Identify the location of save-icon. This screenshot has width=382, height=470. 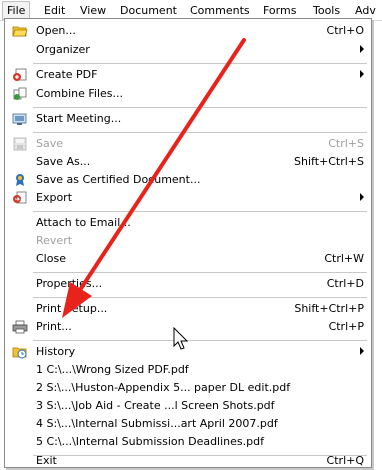
(20, 144).